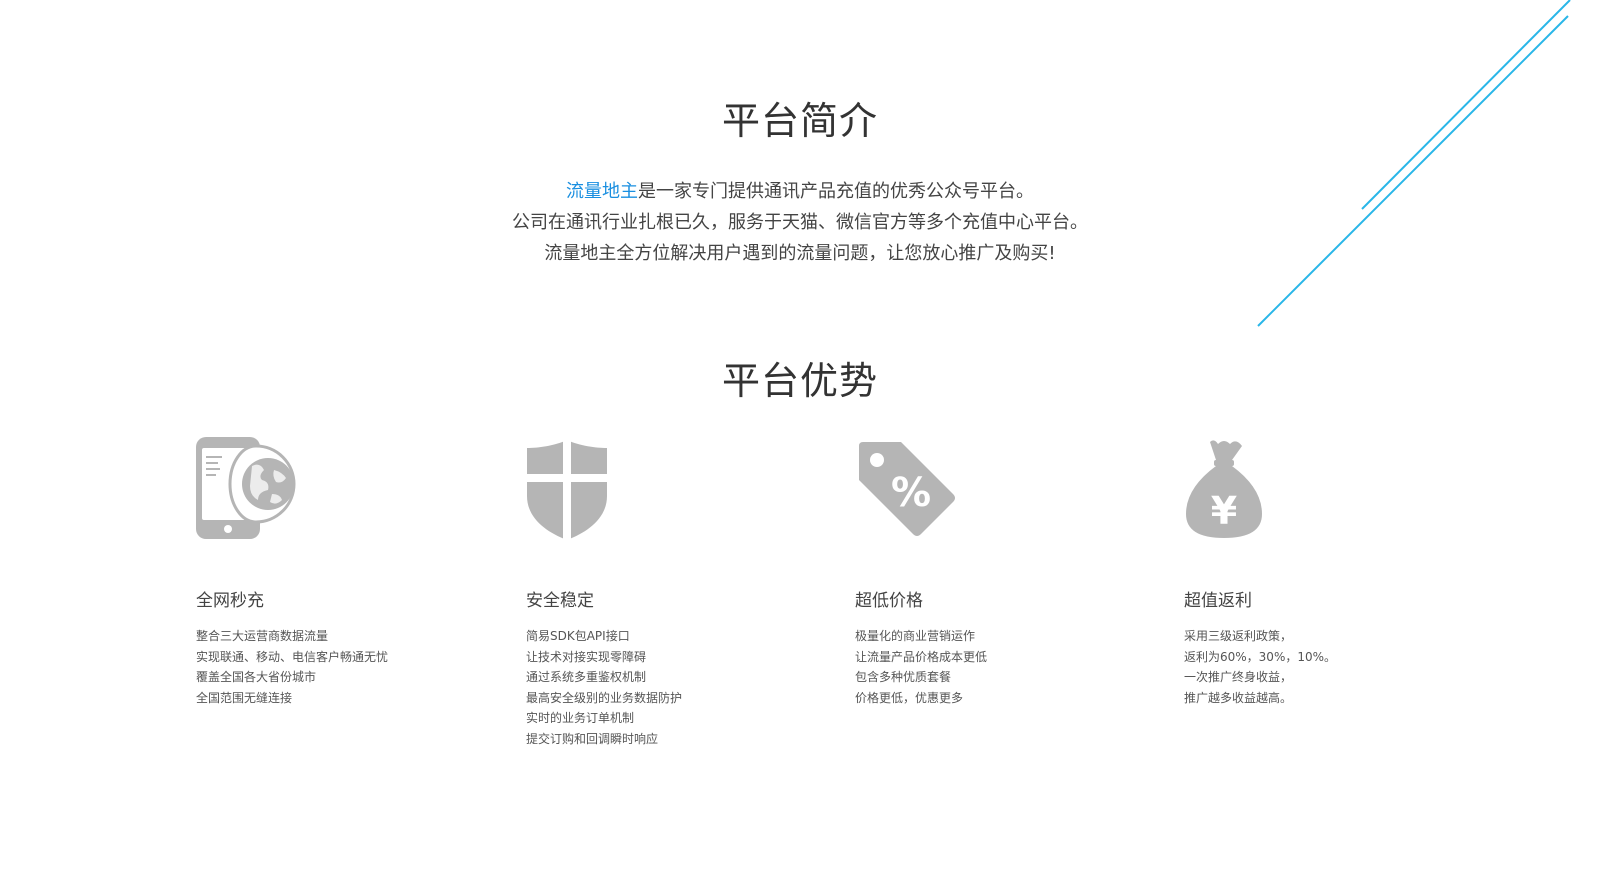  I want to click on intro-line-1-rest: 是一家专门提供通讯产品充值的优秀公众号平台。, so click(836, 191).